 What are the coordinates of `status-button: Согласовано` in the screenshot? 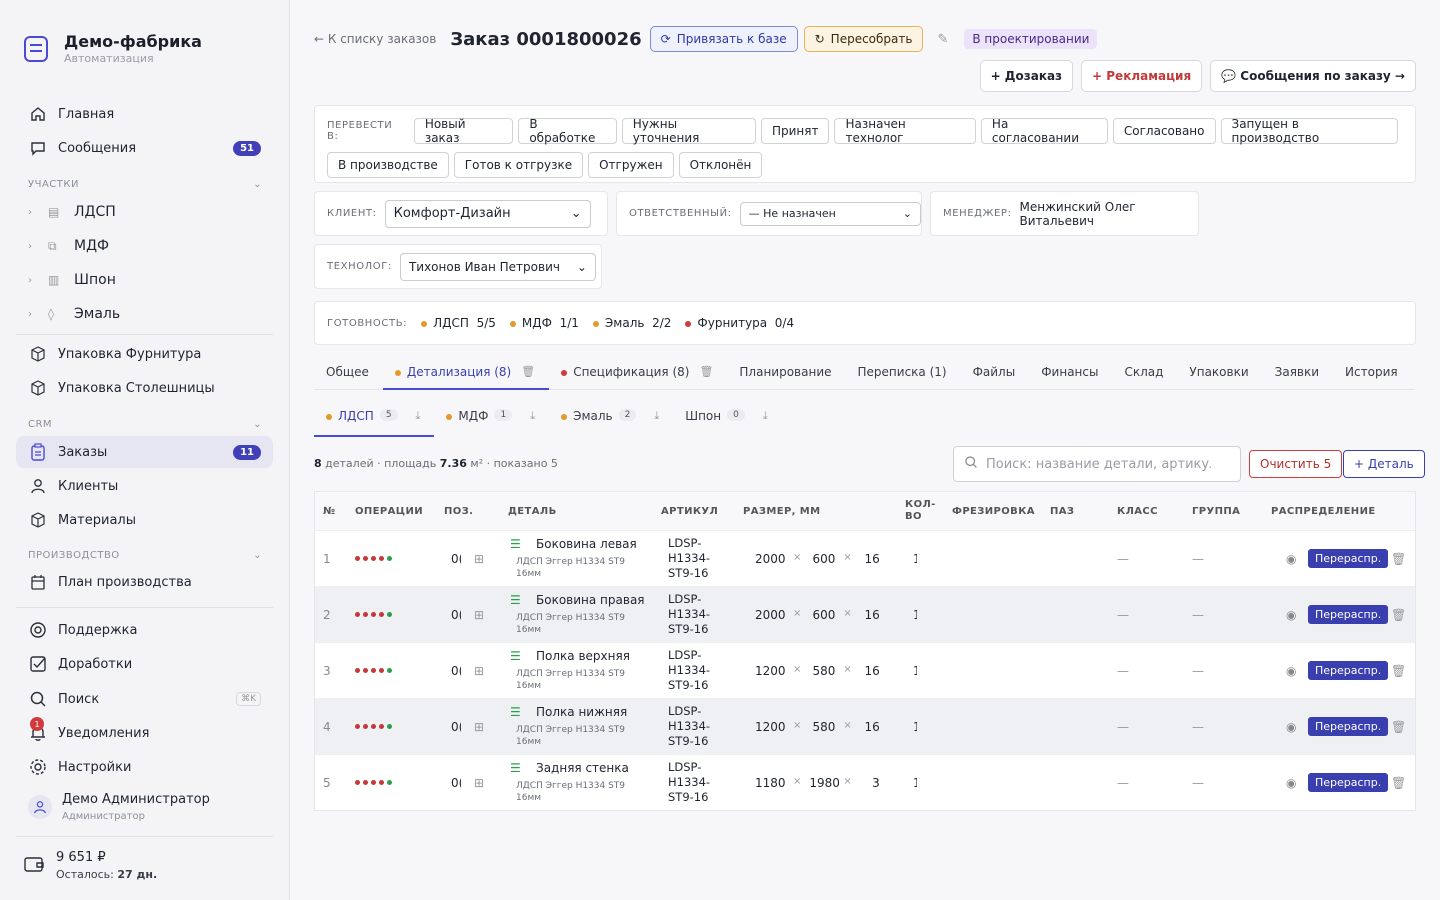 It's located at (1164, 131).